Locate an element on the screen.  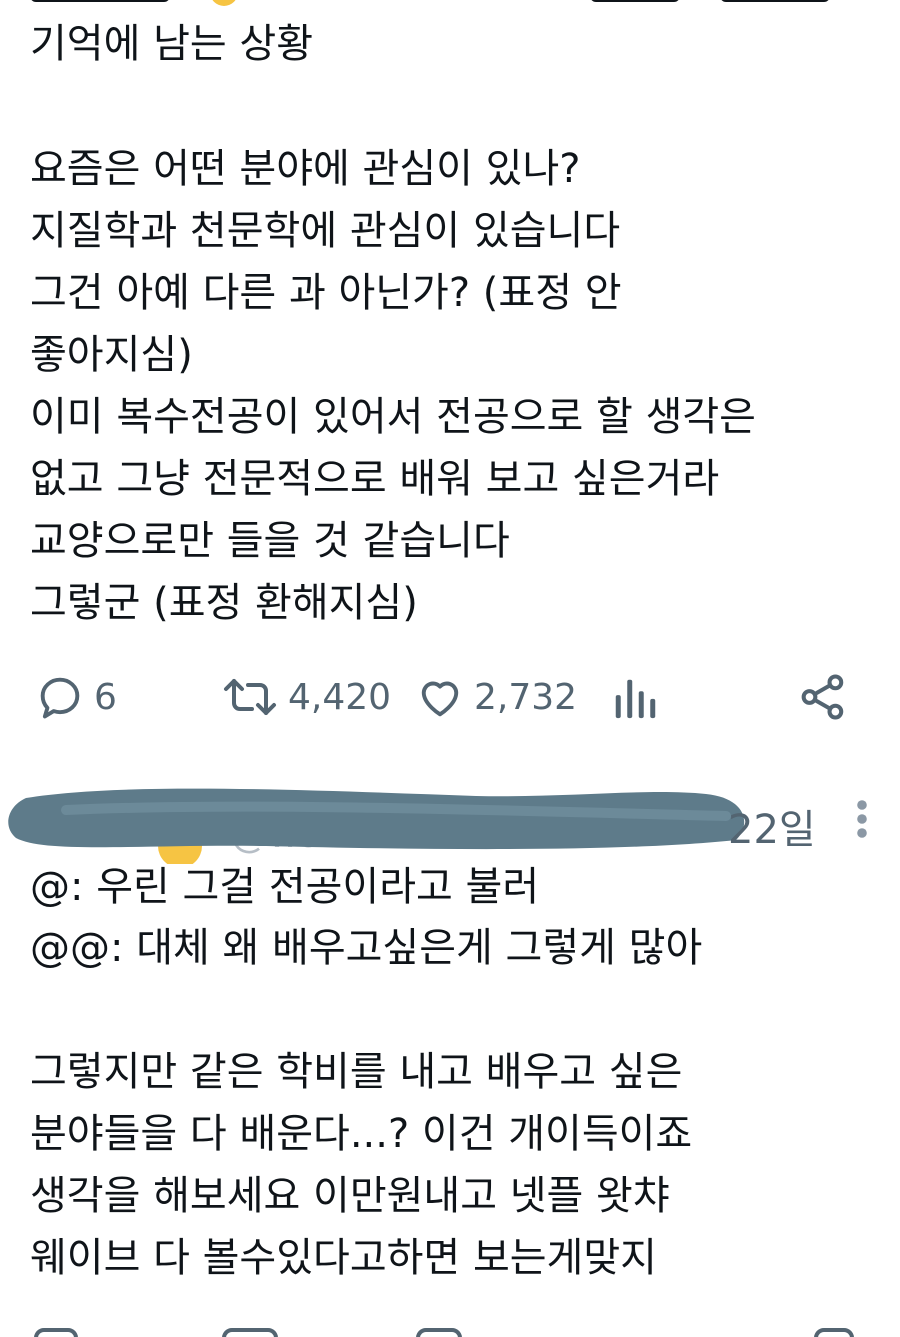
tweet-text-line: 지질학과 천문학에 관심이 있습니다 is located at coordinates (325, 231).